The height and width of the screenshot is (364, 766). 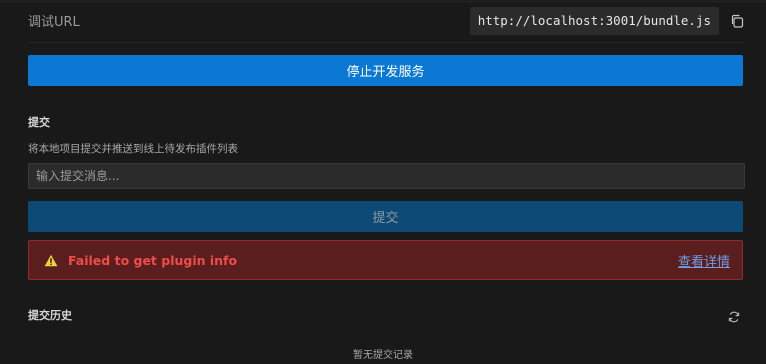 What do you see at coordinates (385, 216) in the screenshot?
I see `commit-button: 提交` at bounding box center [385, 216].